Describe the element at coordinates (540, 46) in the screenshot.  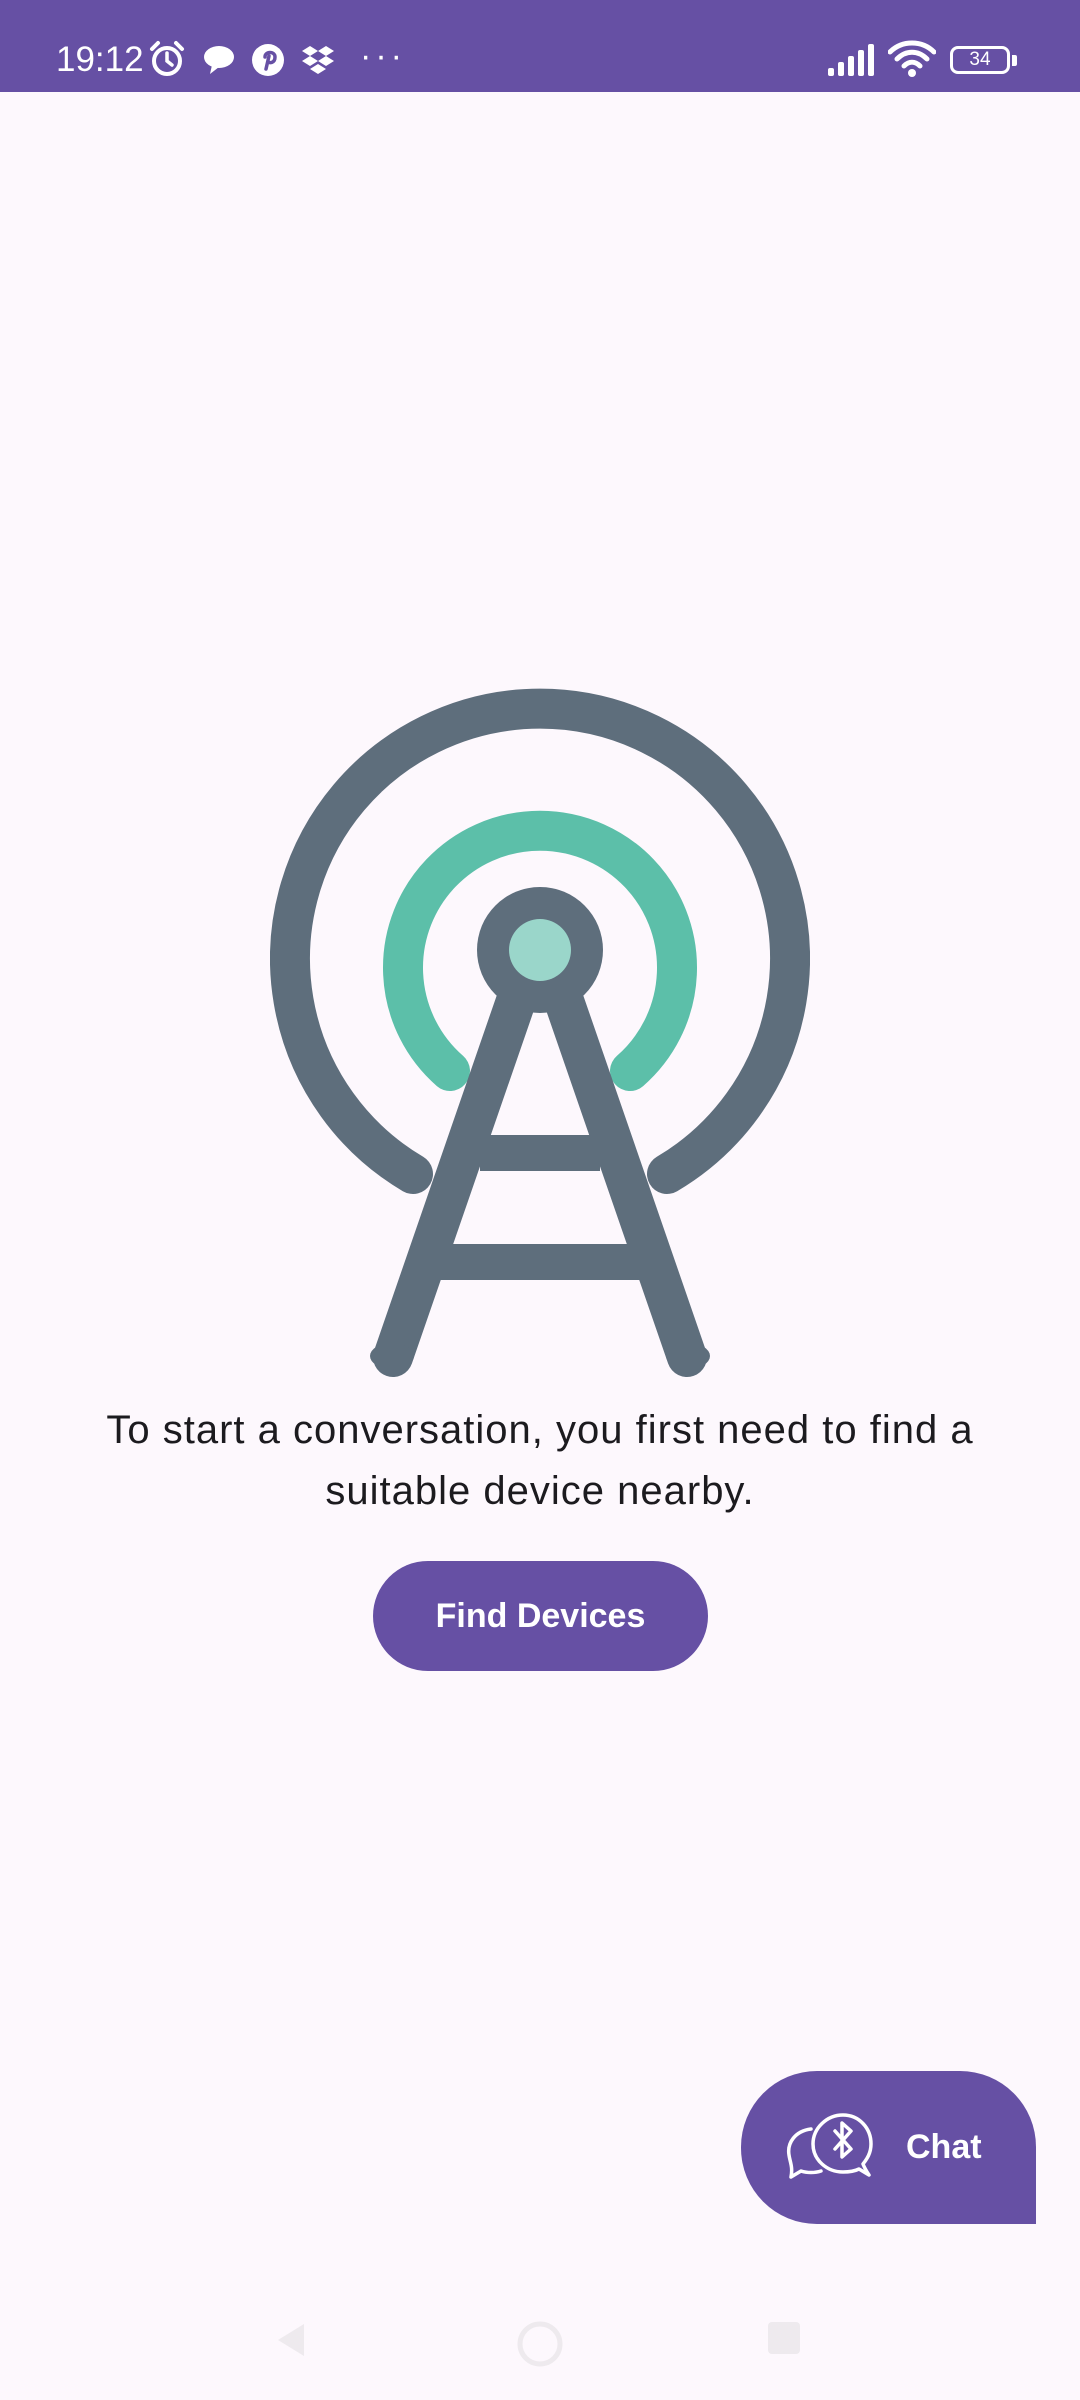
I see `status-bar: 19:12 ··· 34` at that location.